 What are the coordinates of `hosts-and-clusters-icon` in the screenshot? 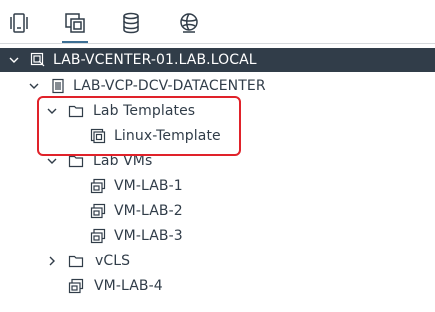 It's located at (19, 25).